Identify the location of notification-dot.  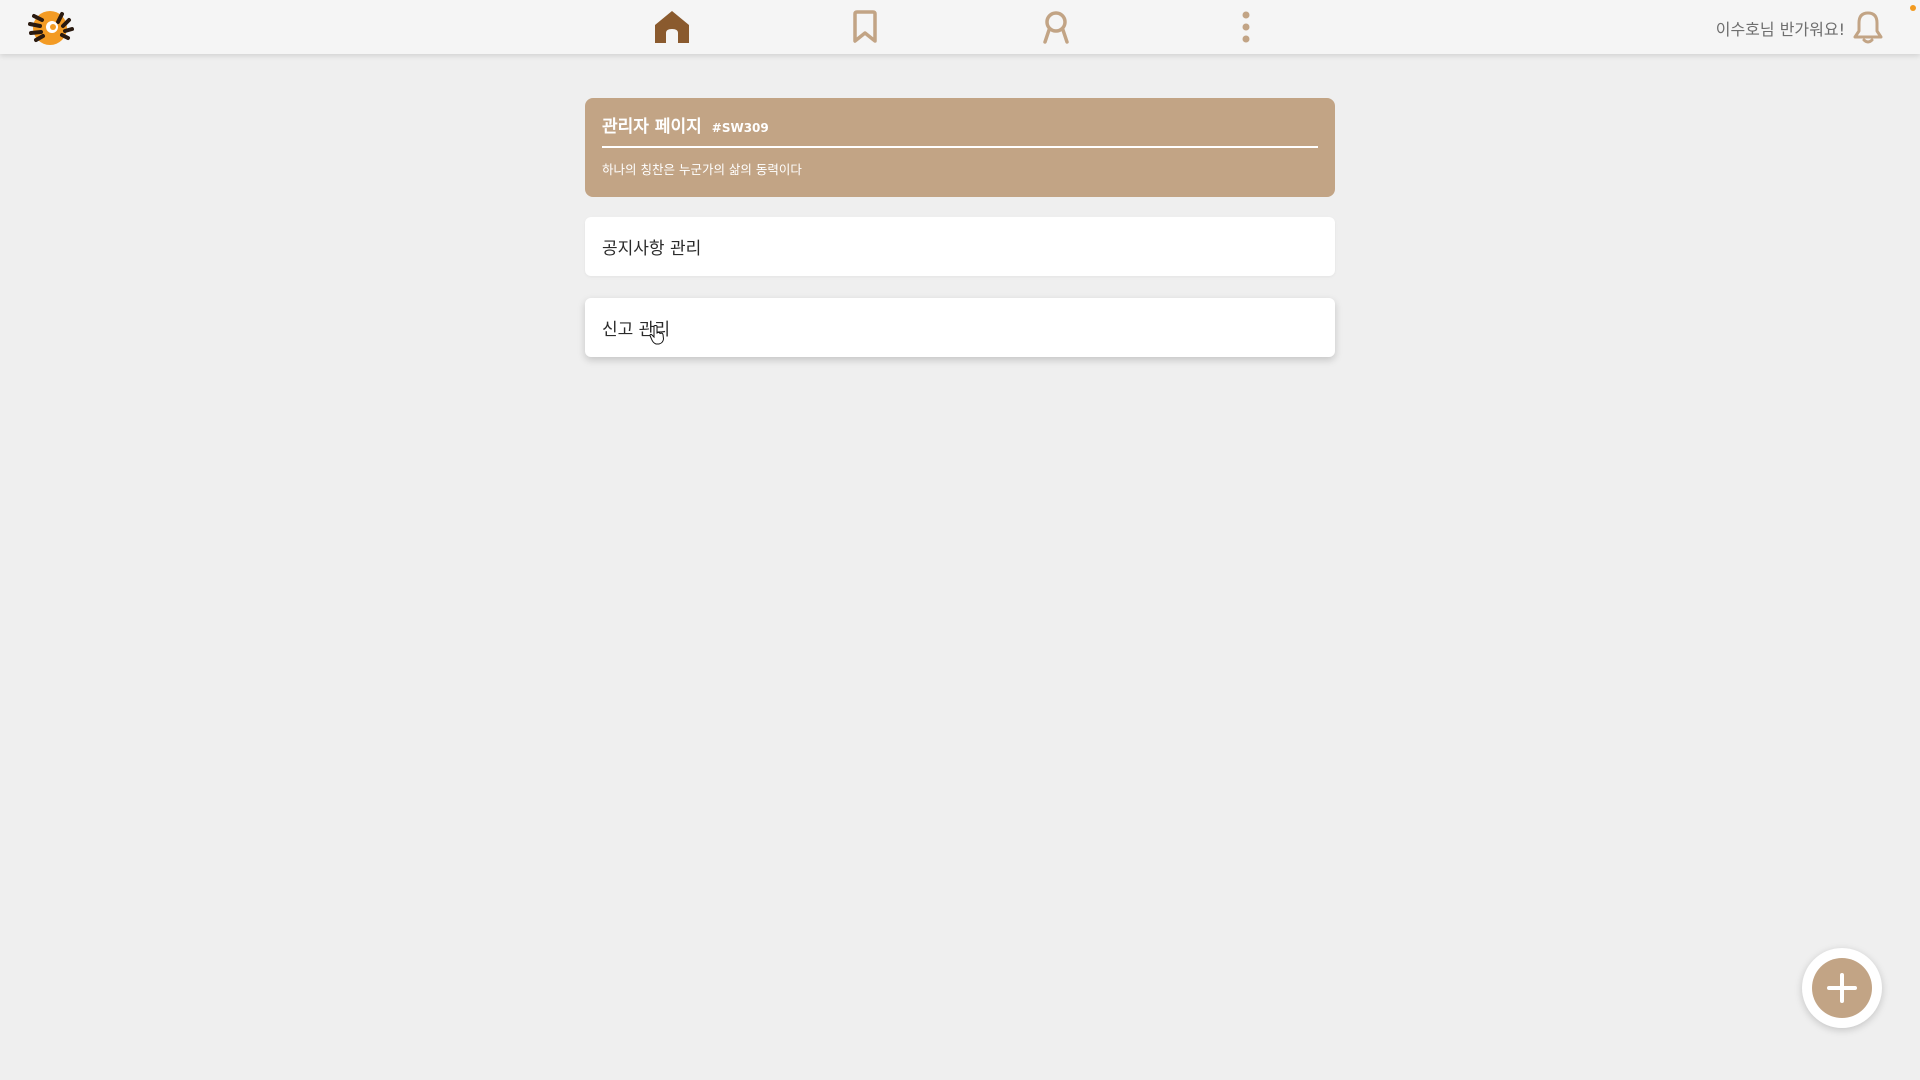
(1913, 8).